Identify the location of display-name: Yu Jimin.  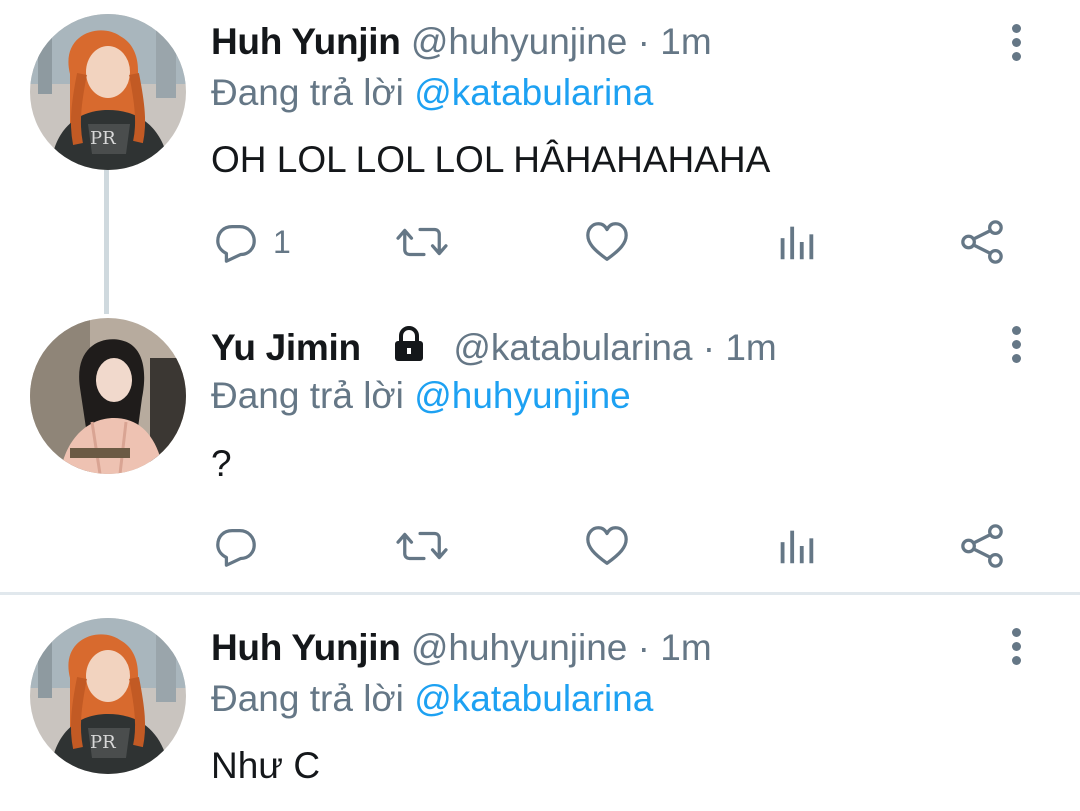
(286, 347).